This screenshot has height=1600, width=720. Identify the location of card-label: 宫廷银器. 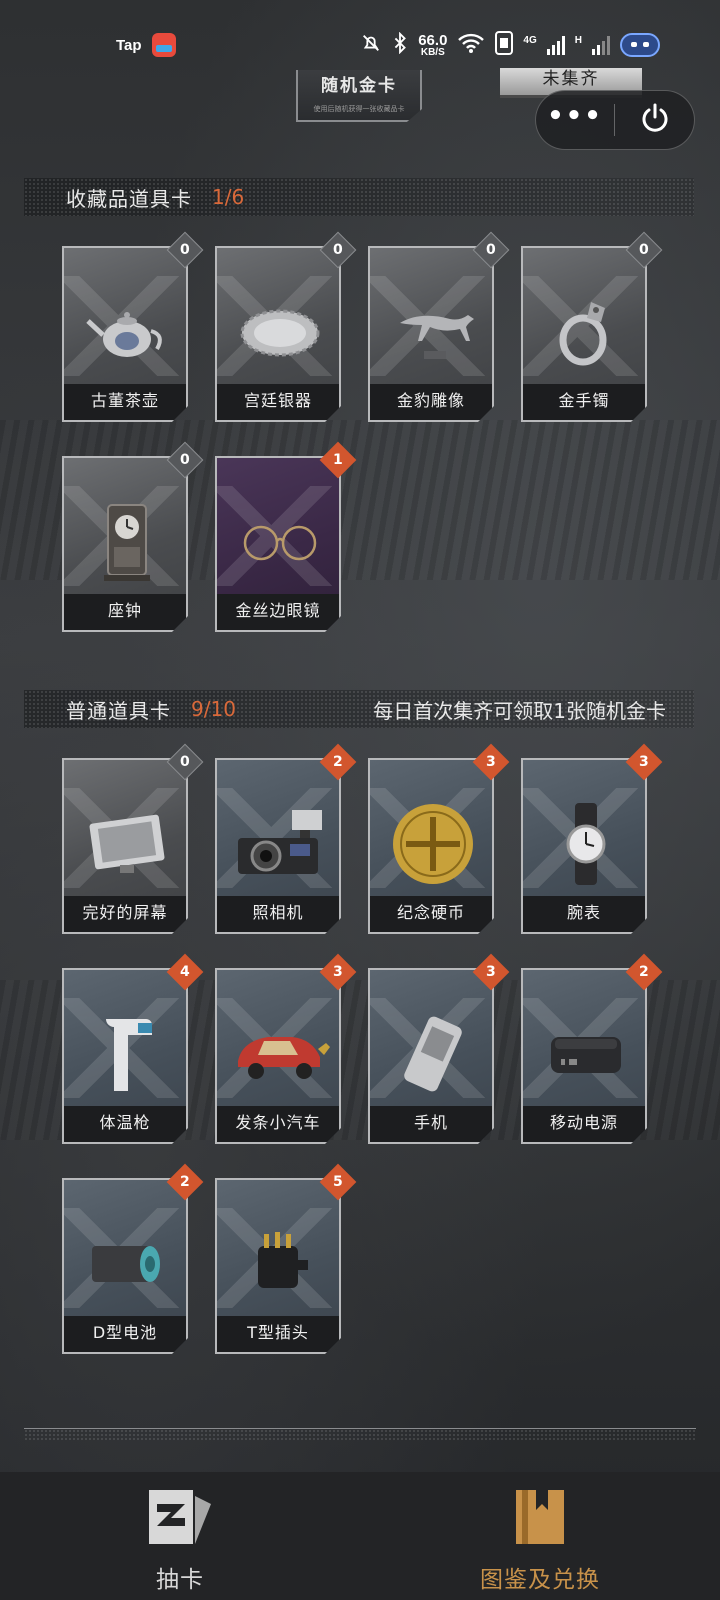
(278, 402).